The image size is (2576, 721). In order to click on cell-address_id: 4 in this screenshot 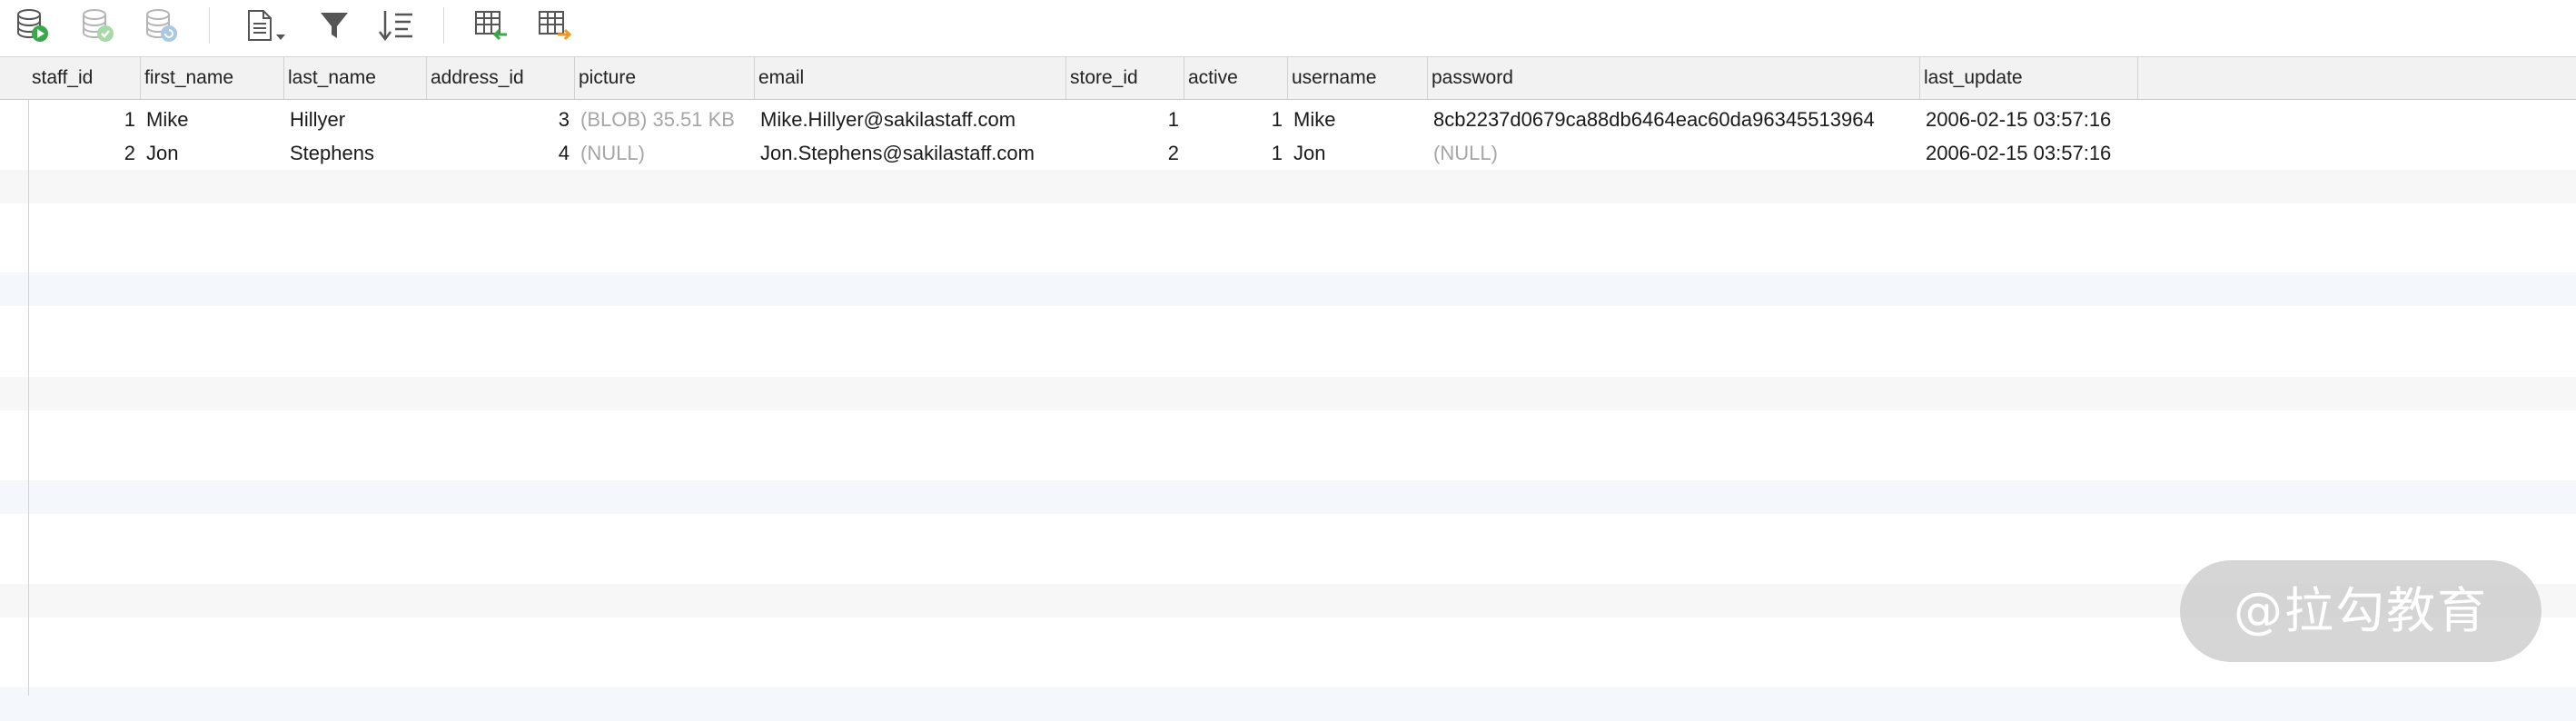, I will do `click(501, 153)`.